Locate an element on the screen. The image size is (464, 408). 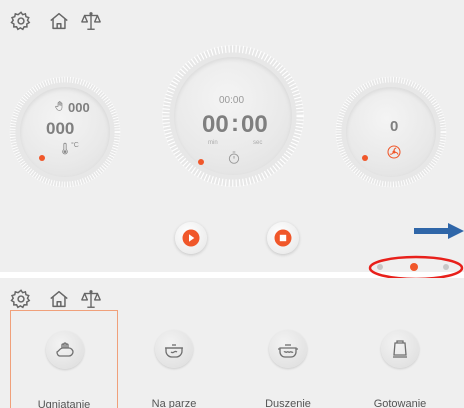
top-toolbar is located at coordinates (232, 20).